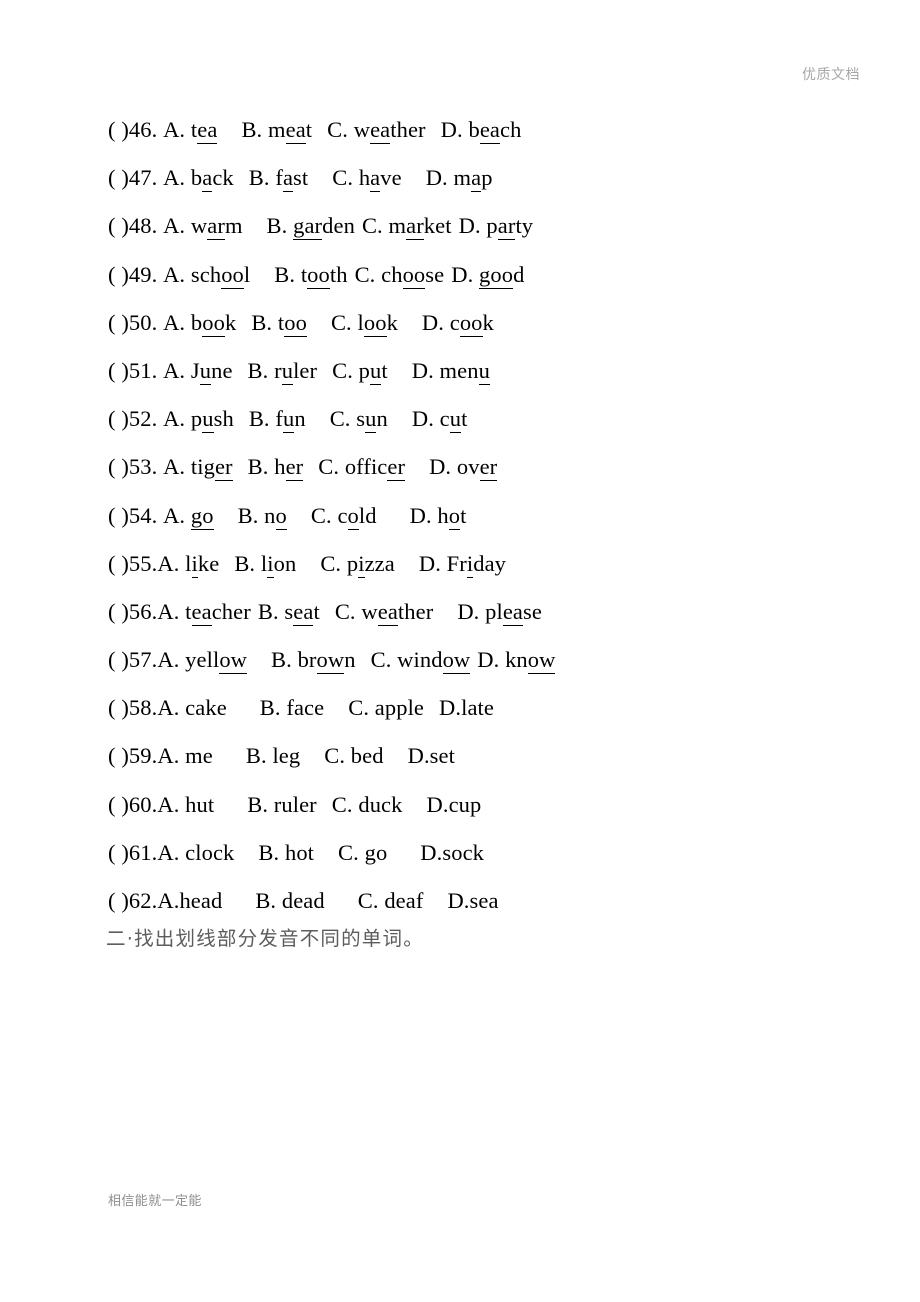 This screenshot has height=1302, width=920. What do you see at coordinates (367, 178) in the screenshot?
I see `answer-option: C. have` at bounding box center [367, 178].